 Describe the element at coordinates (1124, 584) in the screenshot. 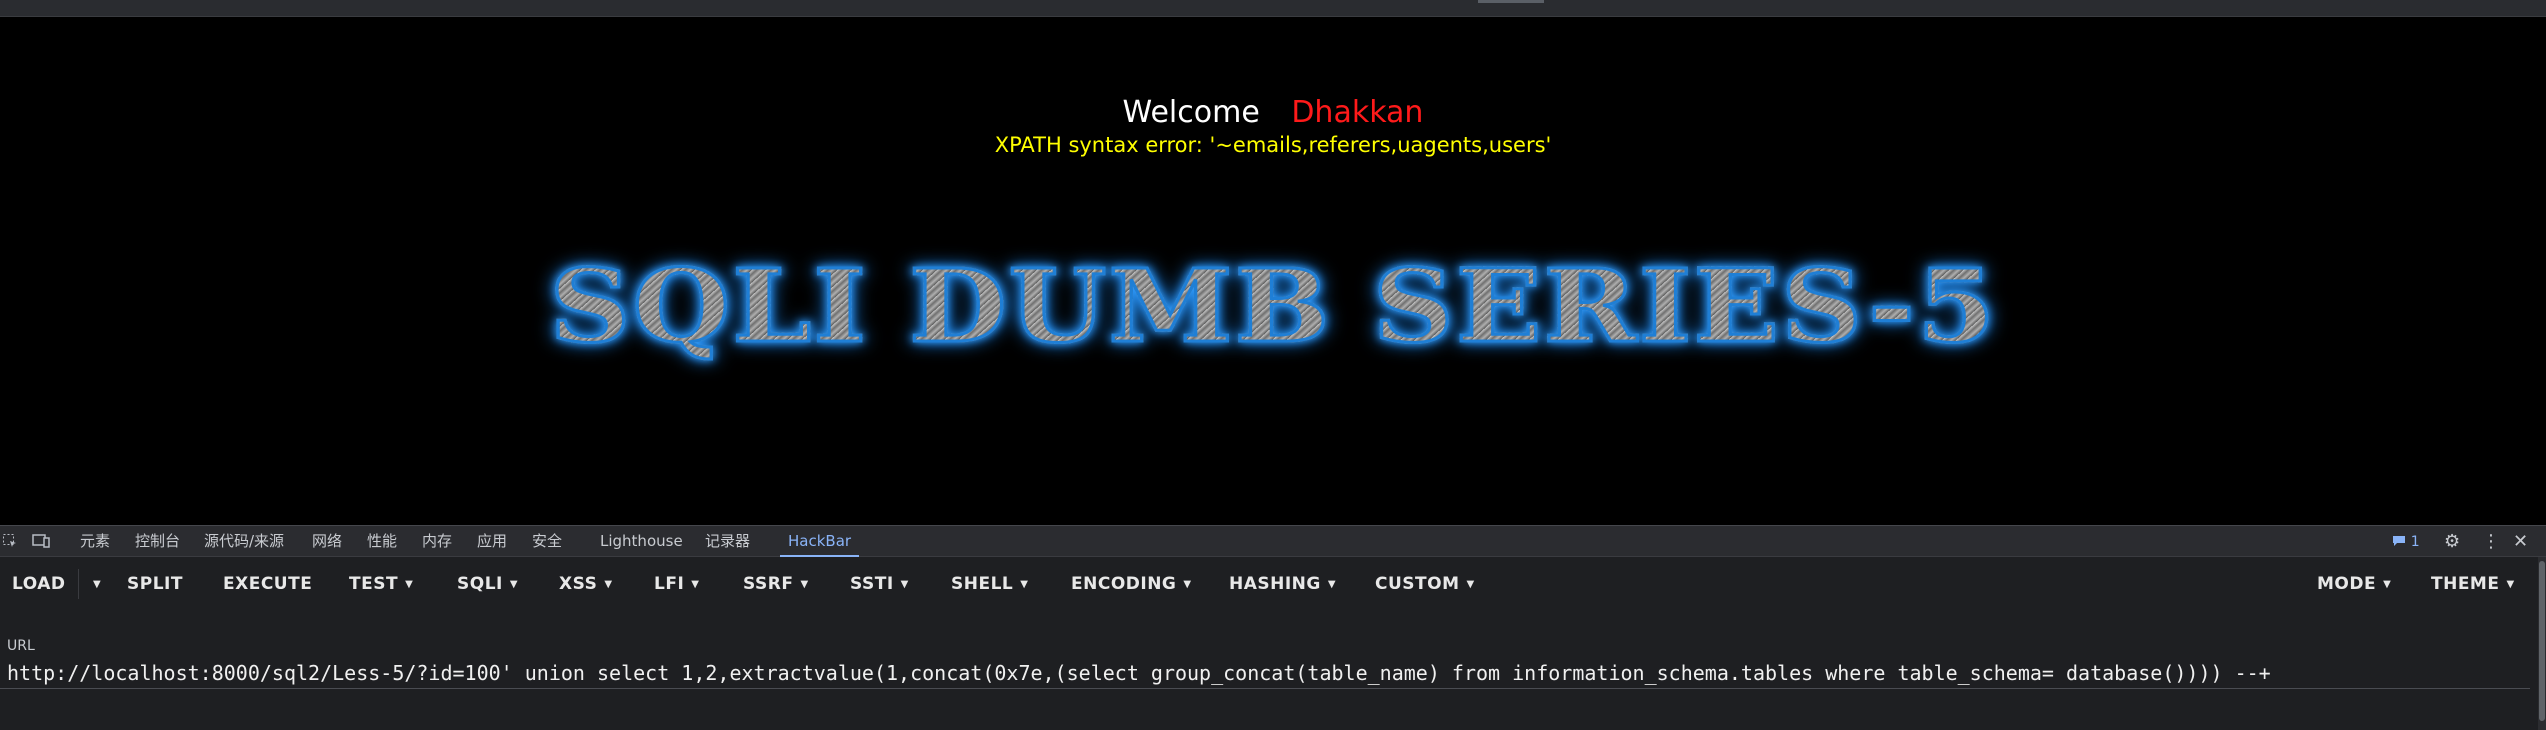

I see `encoding-label: ENCODING` at that location.